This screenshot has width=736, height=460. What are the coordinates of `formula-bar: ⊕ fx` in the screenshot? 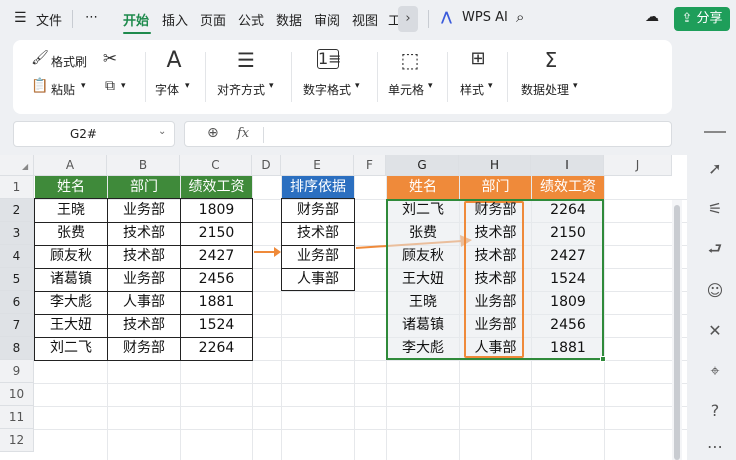 It's located at (428, 134).